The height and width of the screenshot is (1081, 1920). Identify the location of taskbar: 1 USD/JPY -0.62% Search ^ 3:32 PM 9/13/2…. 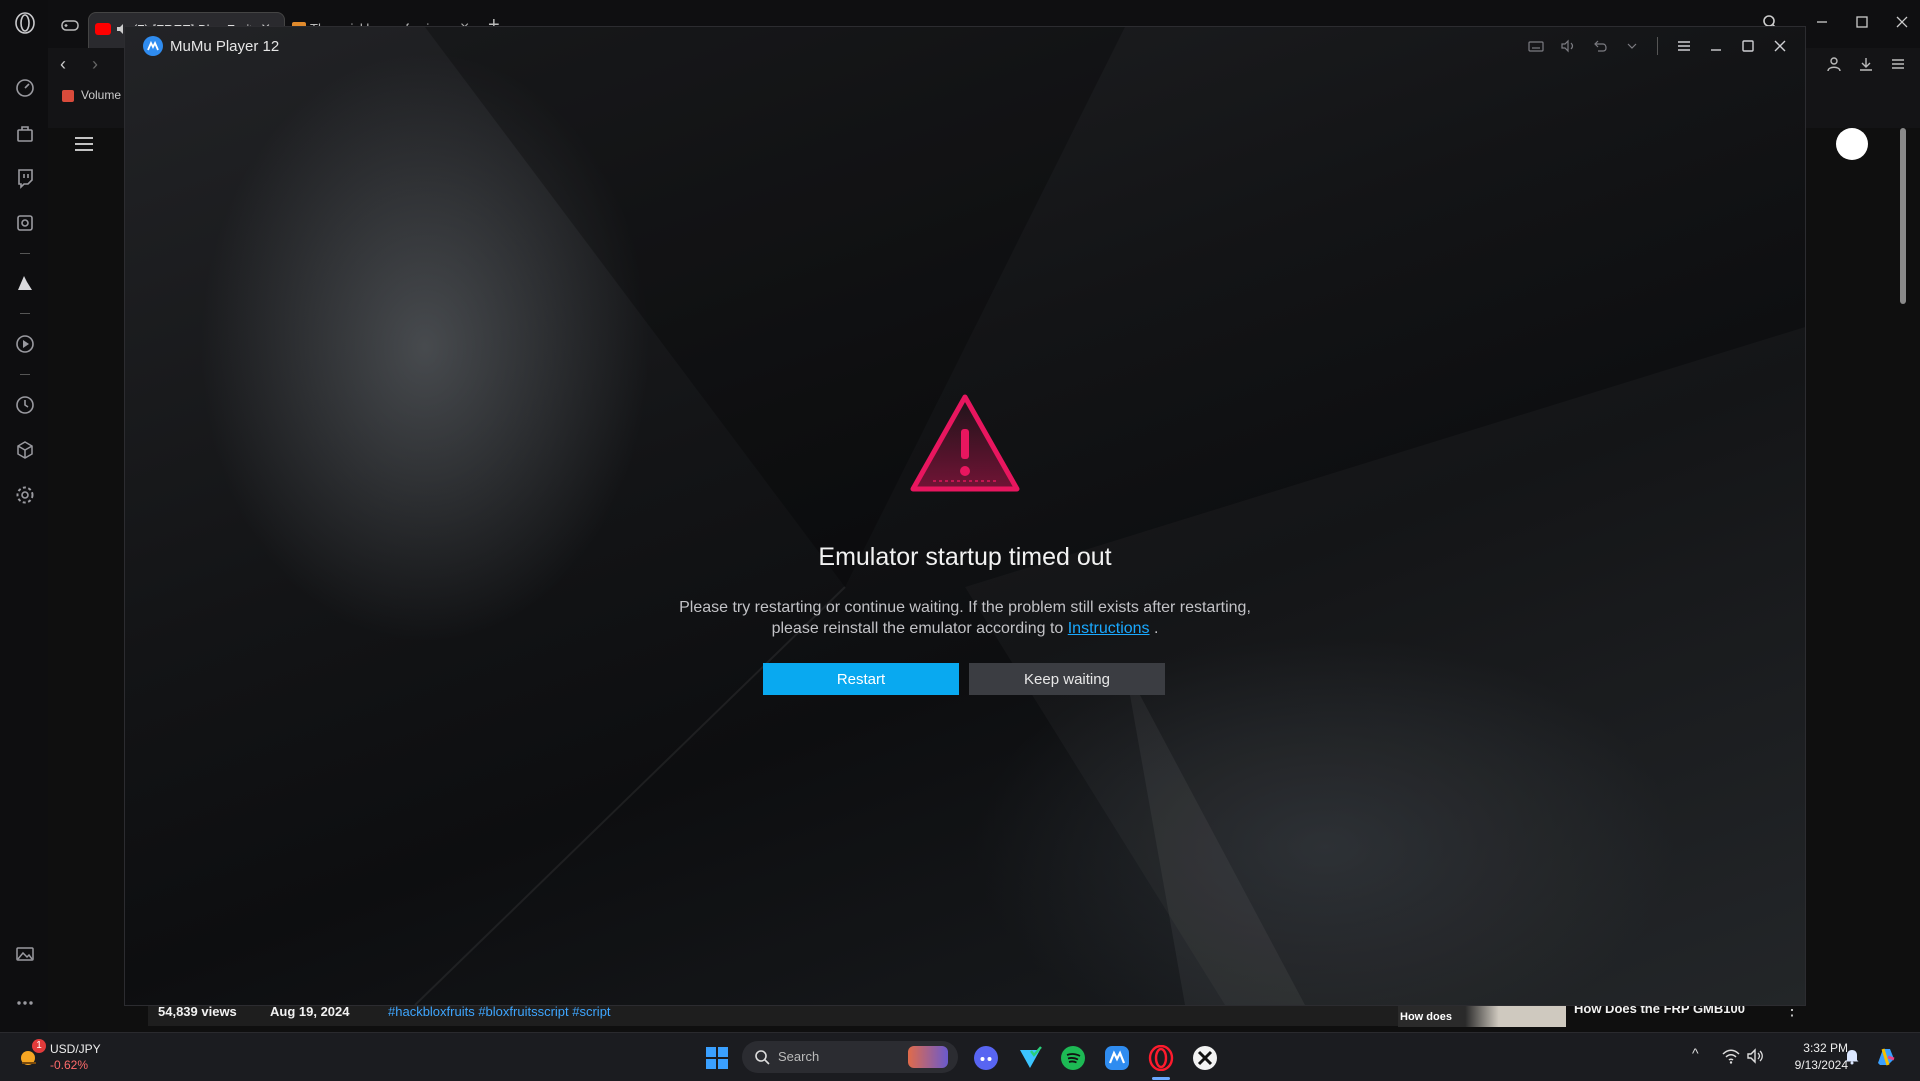
(960, 1056).